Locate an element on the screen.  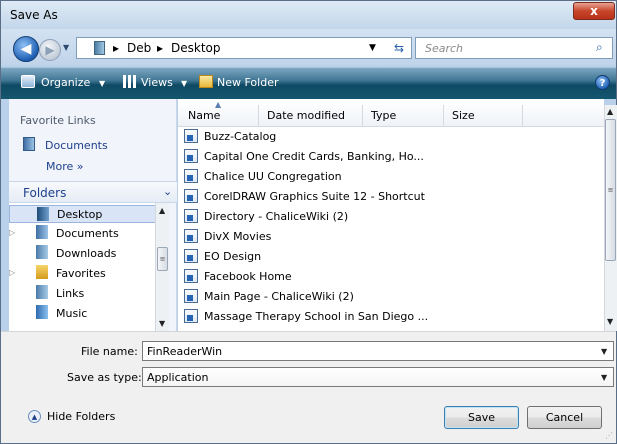
back-button: ◀ is located at coordinates (26, 49).